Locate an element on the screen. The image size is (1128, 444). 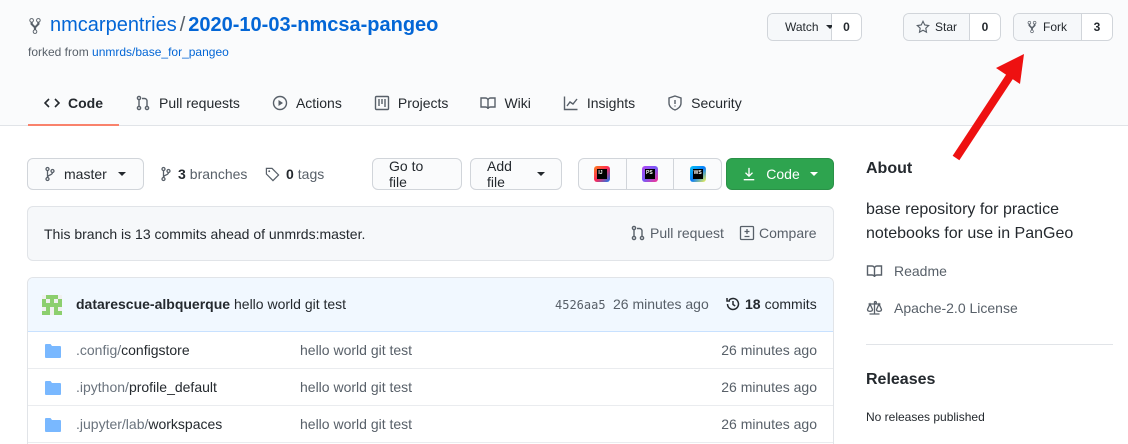
star-count: 0 is located at coordinates (985, 27).